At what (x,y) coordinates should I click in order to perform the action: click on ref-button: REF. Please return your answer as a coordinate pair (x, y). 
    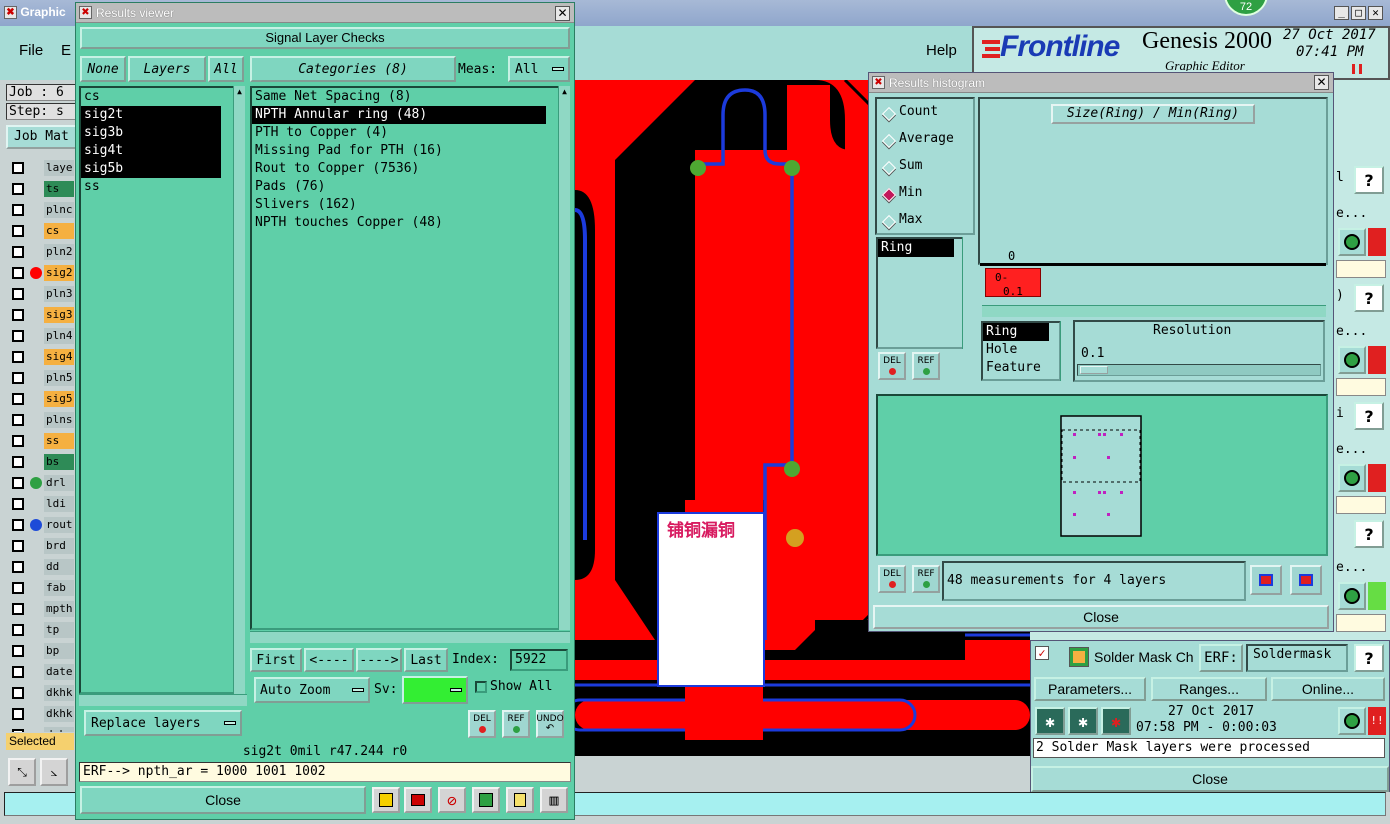
    Looking at the image, I should click on (516, 724).